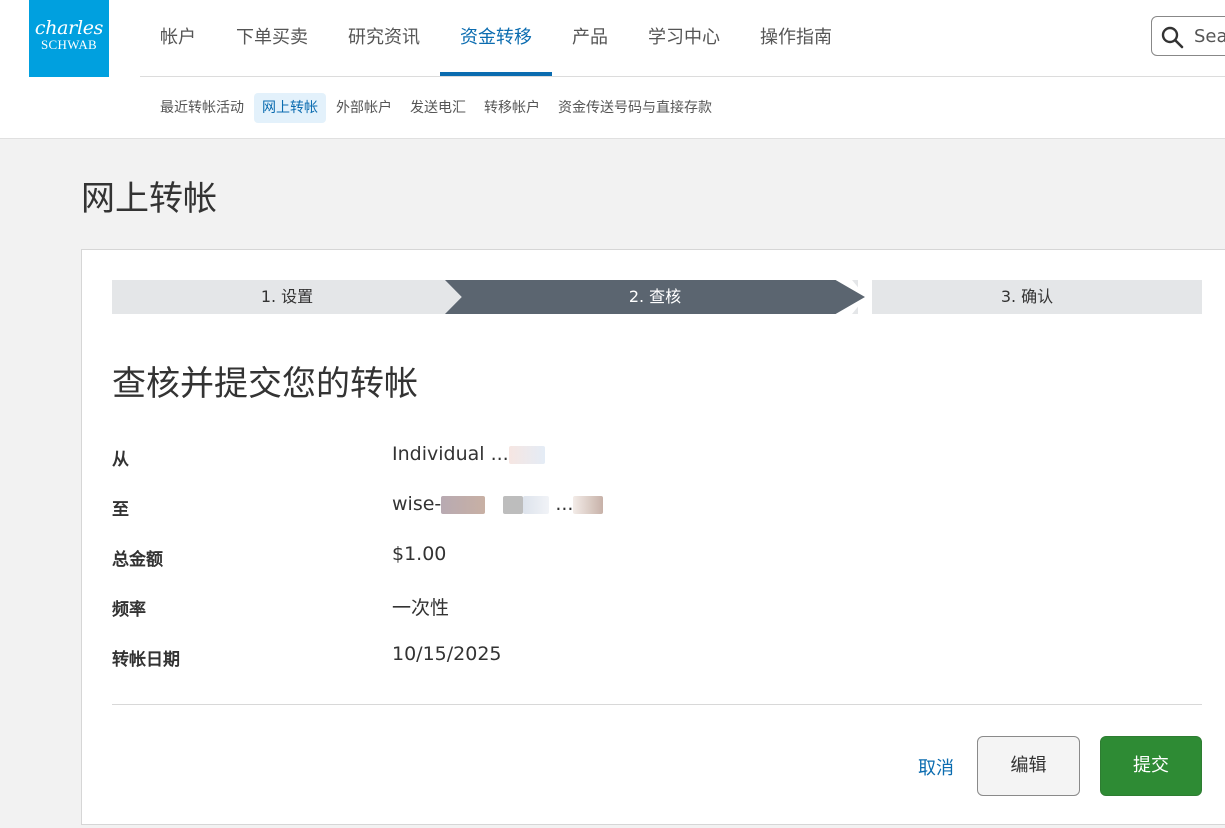  I want to click on edit-button: 编辑, so click(1028, 766).